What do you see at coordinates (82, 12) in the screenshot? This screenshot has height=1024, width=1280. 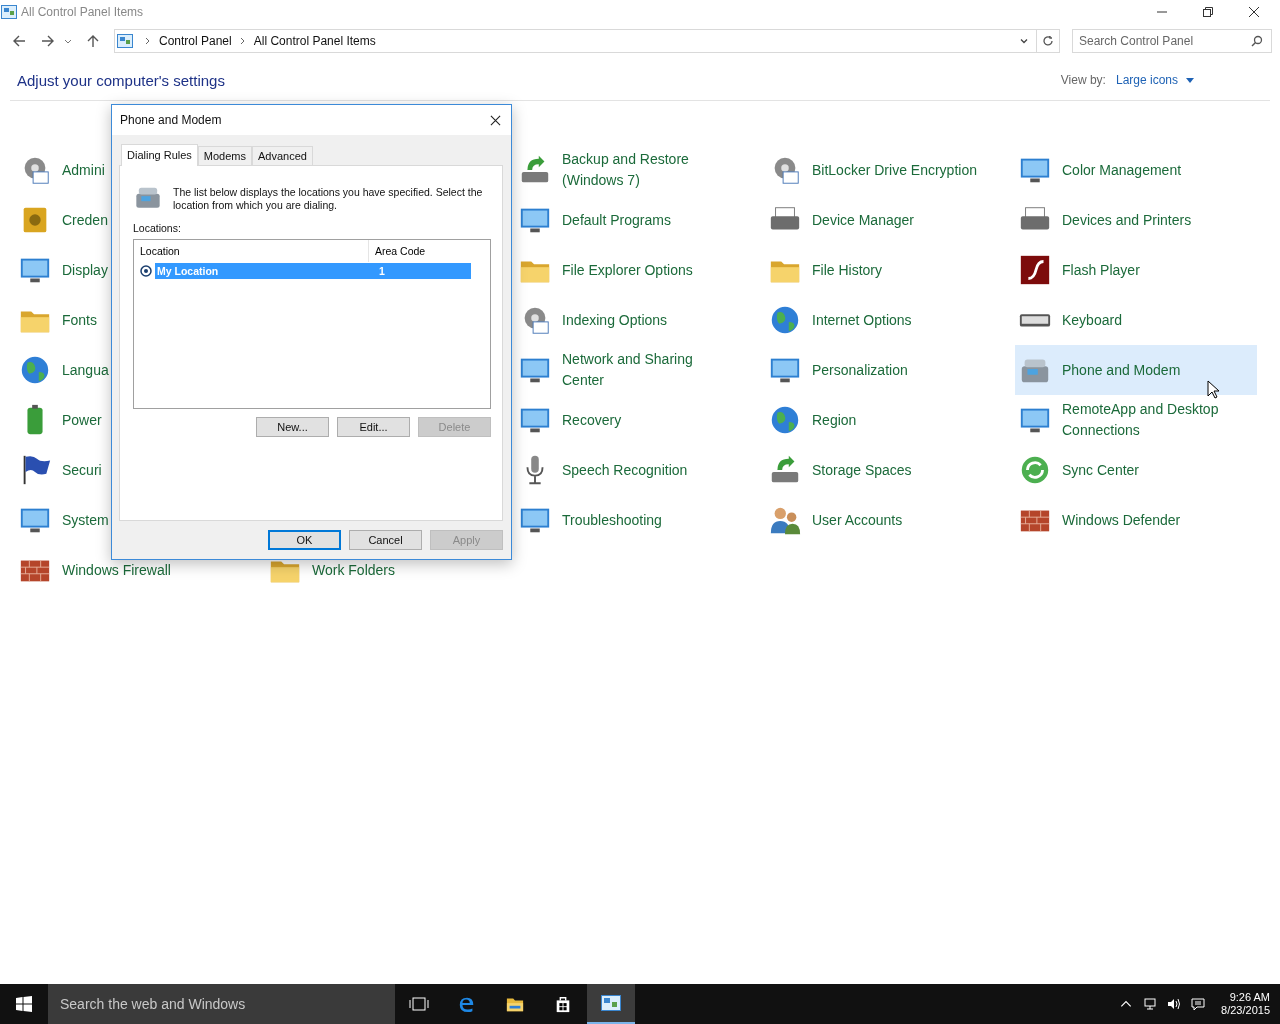 I see `window-title: All Control Panel Items` at bounding box center [82, 12].